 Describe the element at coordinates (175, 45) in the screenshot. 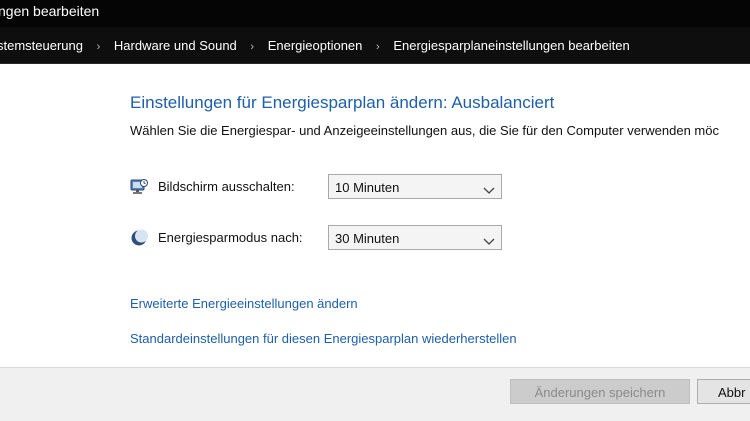

I see `breadcrumb-item-hardware-und-sound: Hardware und Sound` at that location.